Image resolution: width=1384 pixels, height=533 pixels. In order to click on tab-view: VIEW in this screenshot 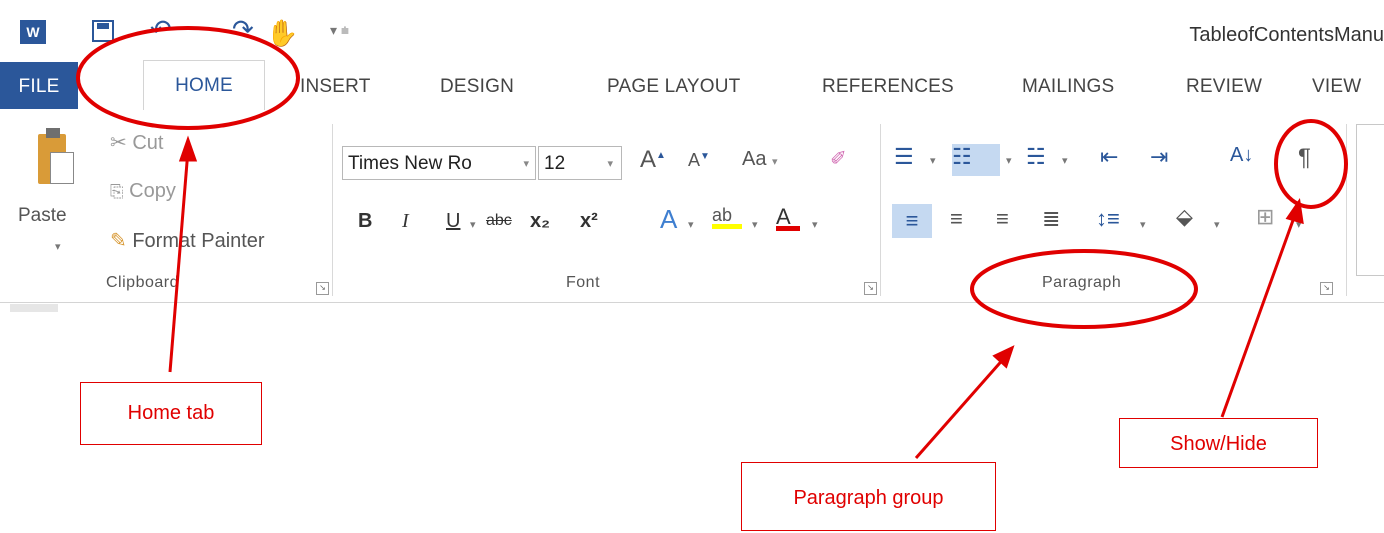, I will do `click(1336, 85)`.